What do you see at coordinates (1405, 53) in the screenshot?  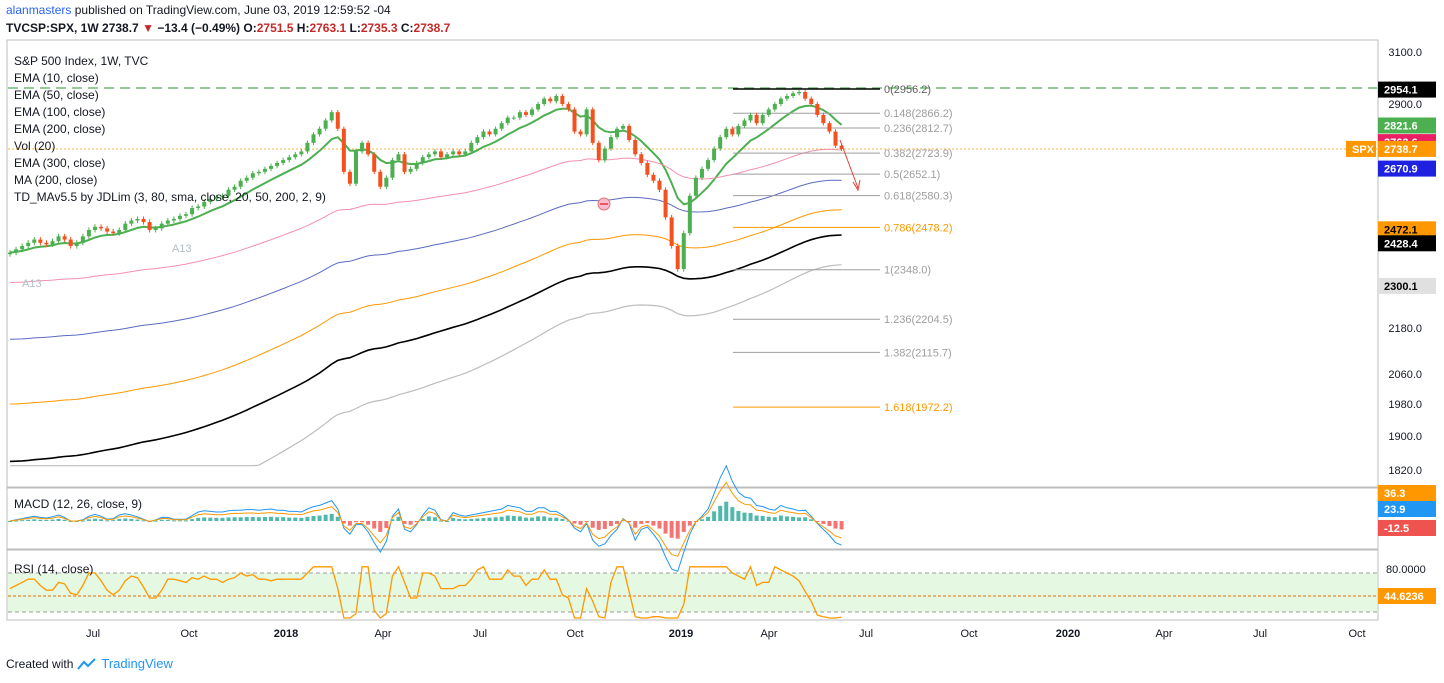 I see `price-tick-label: 3100.0` at bounding box center [1405, 53].